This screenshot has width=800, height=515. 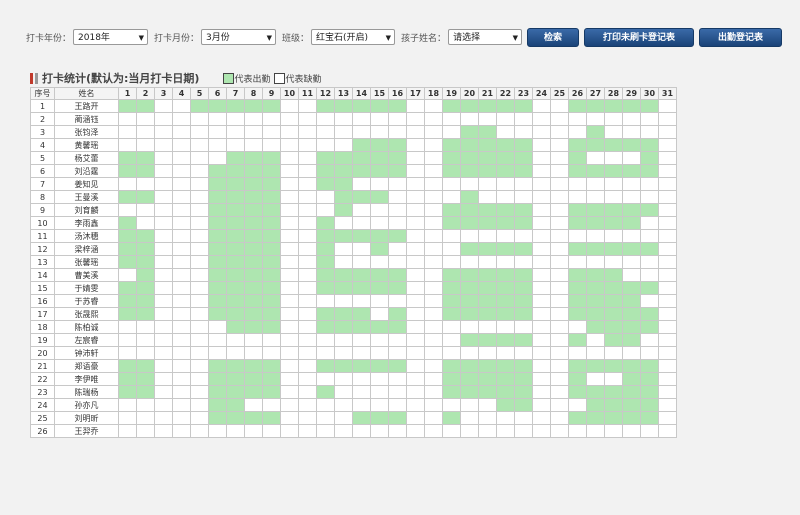 What do you see at coordinates (741, 37) in the screenshot?
I see `attendance-register-button: 出勤登记表` at bounding box center [741, 37].